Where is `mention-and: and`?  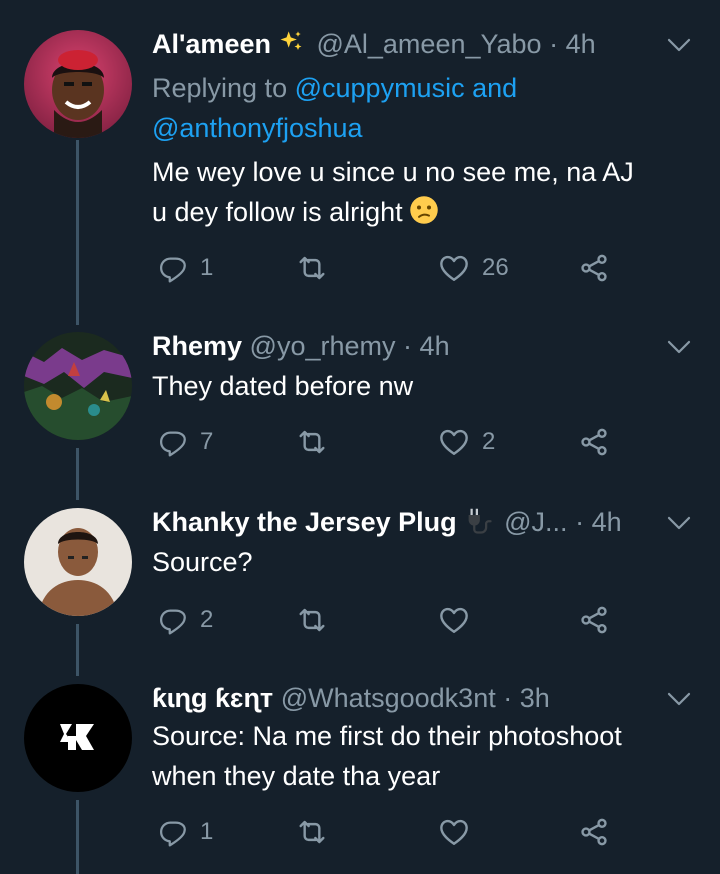
mention-and: and is located at coordinates (494, 88).